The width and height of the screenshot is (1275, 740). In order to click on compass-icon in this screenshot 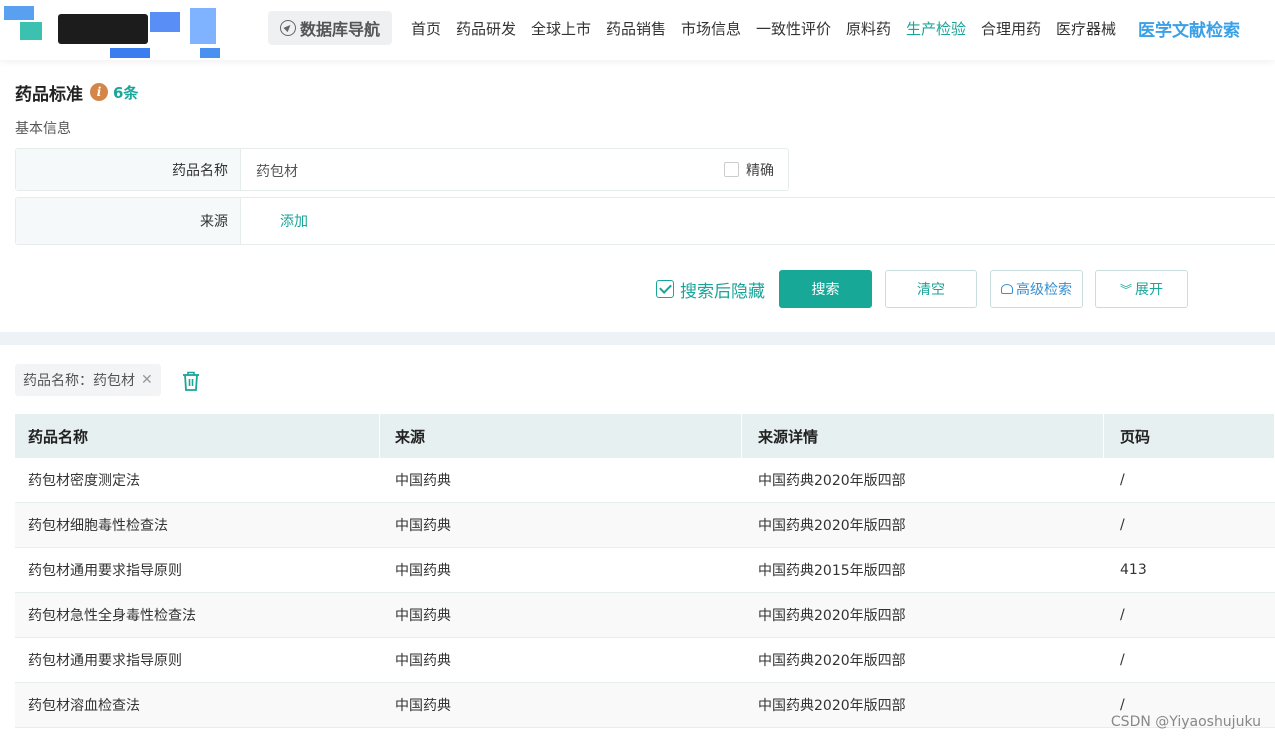, I will do `click(287, 28)`.